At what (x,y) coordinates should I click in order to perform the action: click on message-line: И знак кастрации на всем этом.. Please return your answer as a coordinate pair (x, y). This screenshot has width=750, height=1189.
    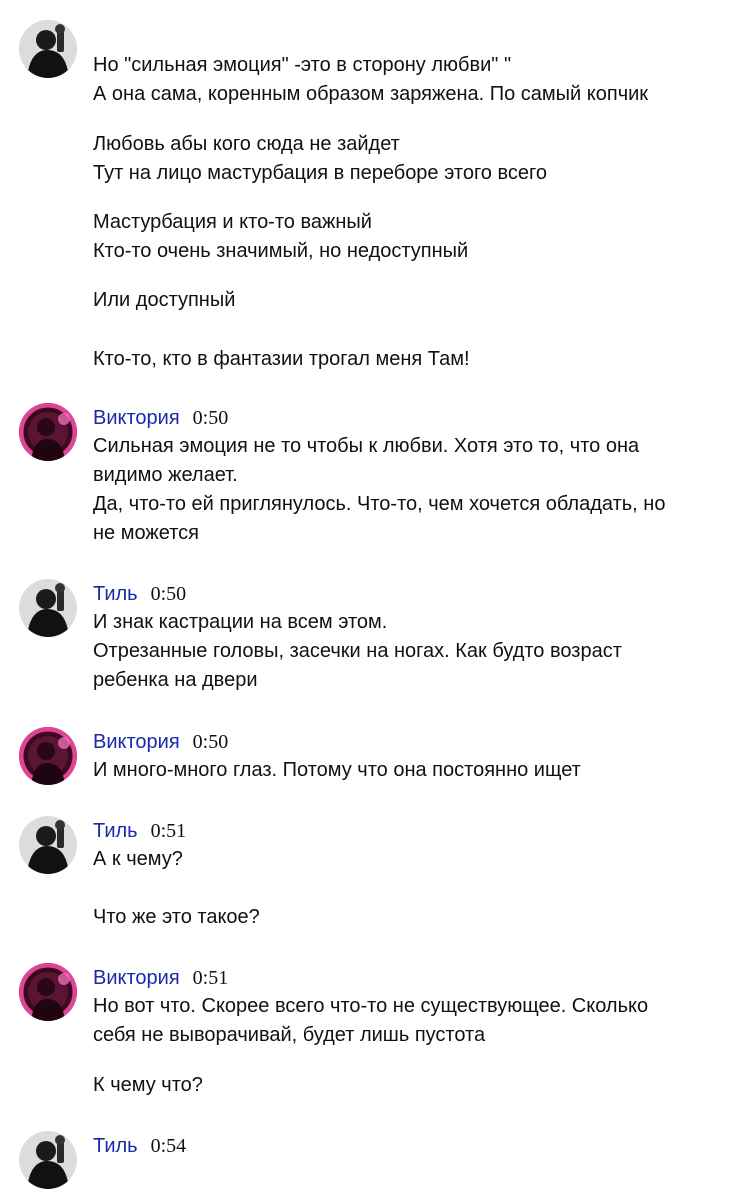
    Looking at the image, I should click on (240, 622).